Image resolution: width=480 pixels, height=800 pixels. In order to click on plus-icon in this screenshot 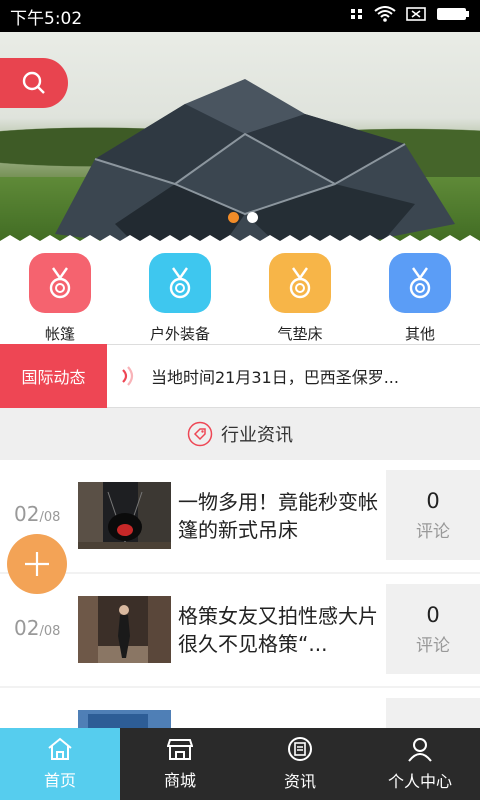, I will do `click(37, 564)`.